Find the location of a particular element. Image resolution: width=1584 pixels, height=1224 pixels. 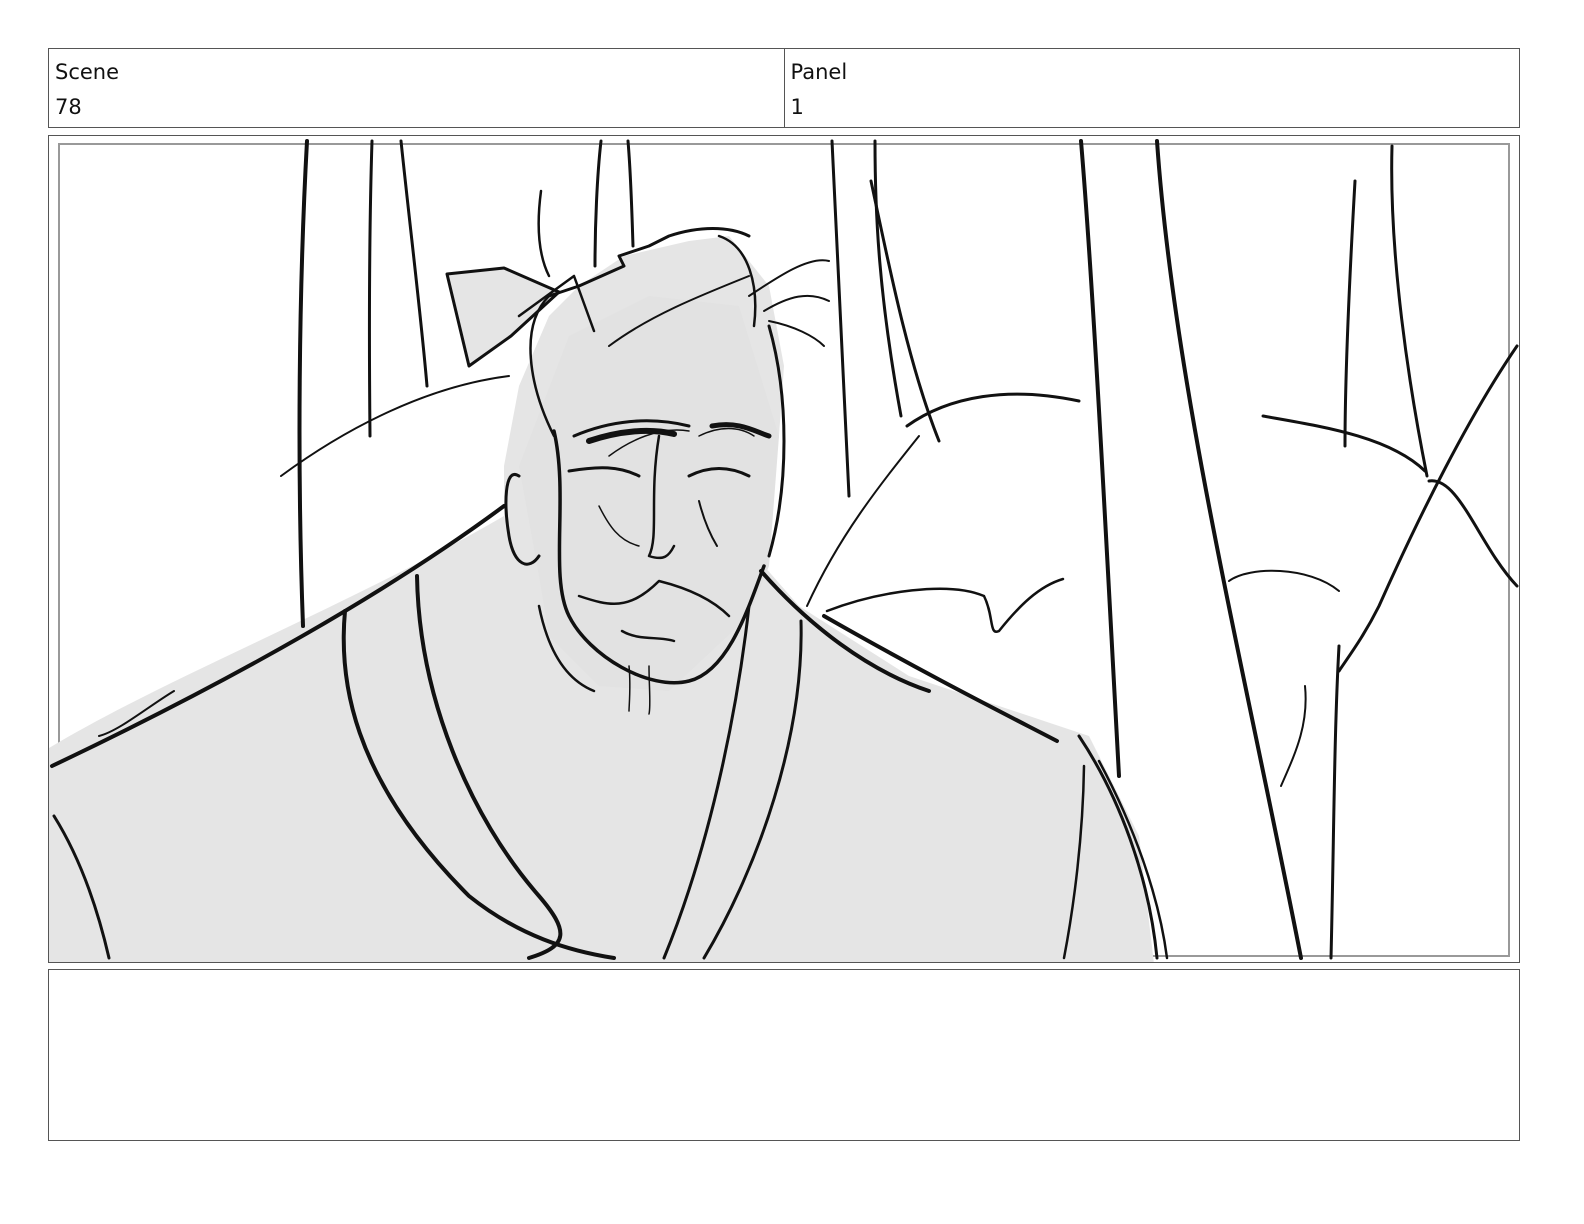

panel-notes-box is located at coordinates (784, 1055).